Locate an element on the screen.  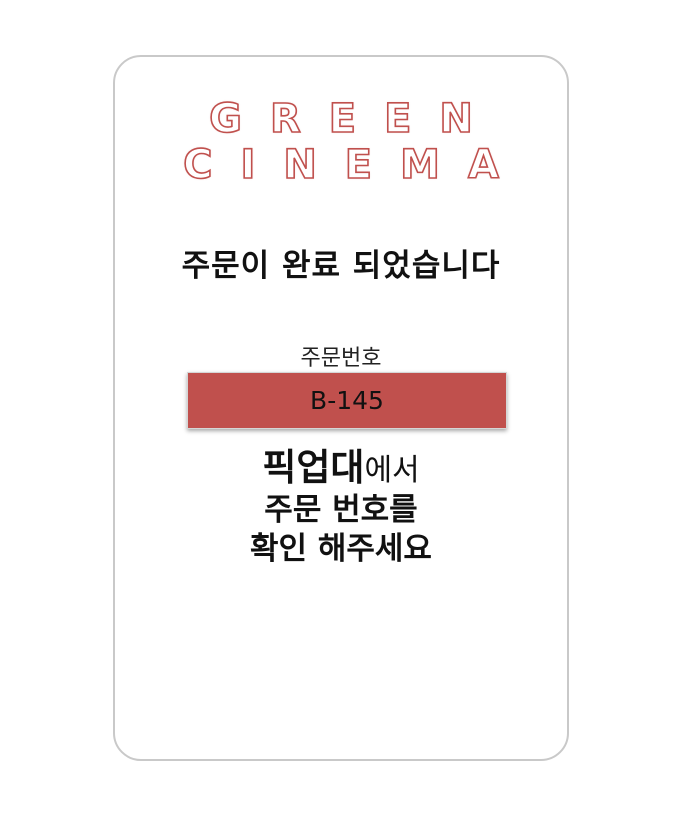
pickup-counter-text: 픽업대 is located at coordinates (313, 467).